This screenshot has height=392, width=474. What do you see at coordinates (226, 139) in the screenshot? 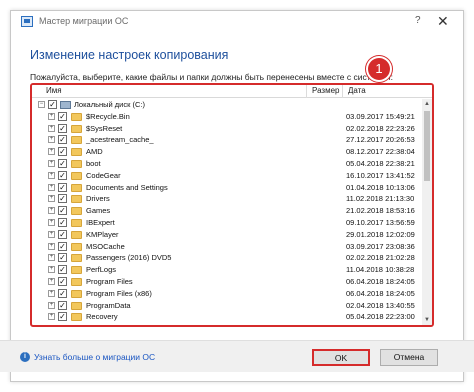
I see `tree-row: + ✓ _acestream_cache_ 27.12.2017 20:26:53` at bounding box center [226, 139].